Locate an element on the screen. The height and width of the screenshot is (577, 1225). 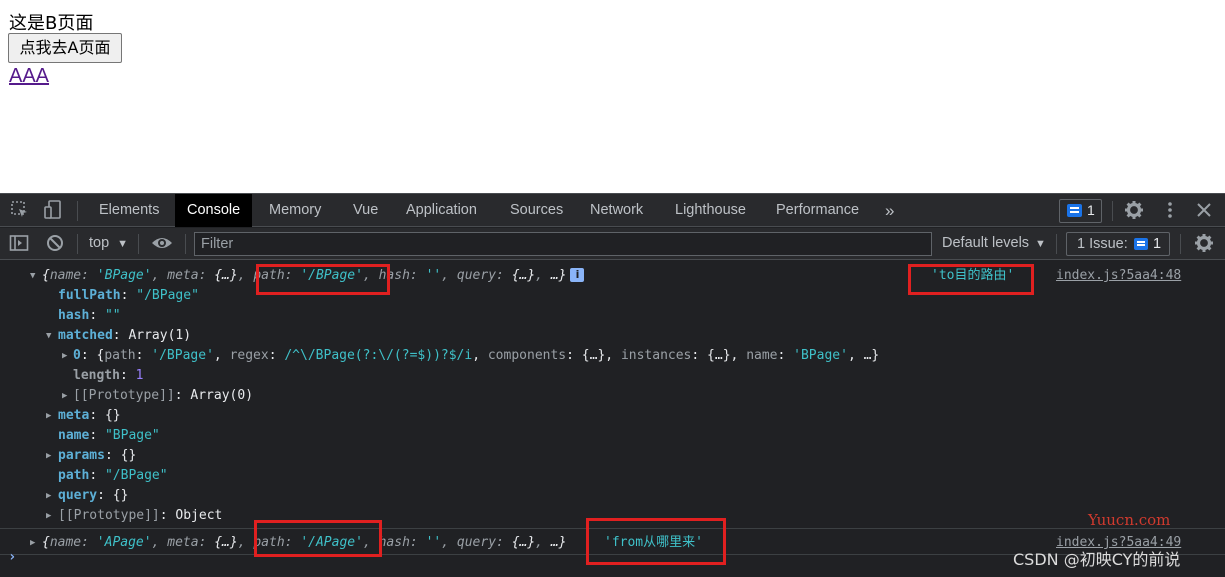
log-levels-dropdown: Default levels ▼ is located at coordinates (994, 243).